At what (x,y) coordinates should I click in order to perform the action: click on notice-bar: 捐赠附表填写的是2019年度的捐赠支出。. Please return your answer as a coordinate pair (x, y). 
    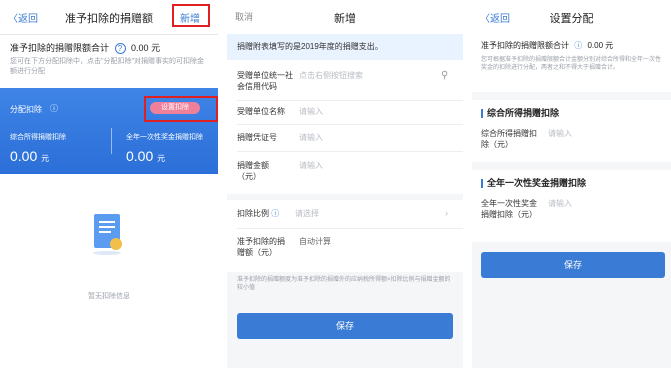
    Looking at the image, I should click on (345, 47).